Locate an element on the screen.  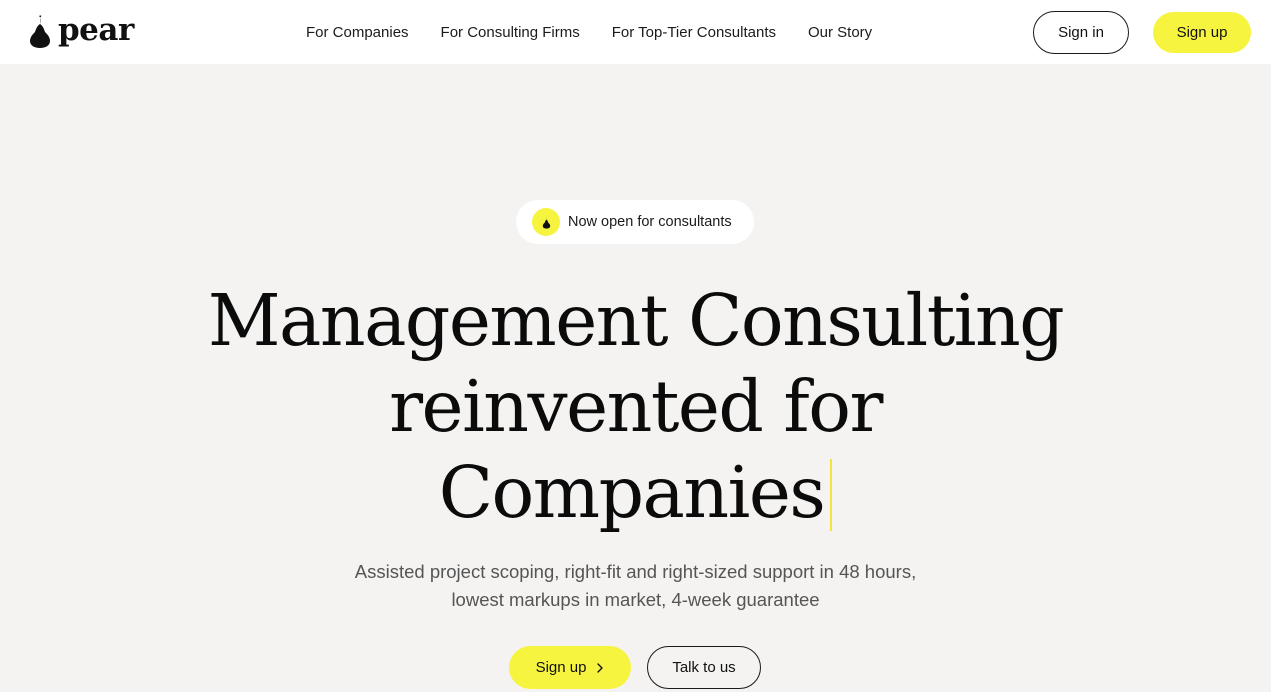
nav-item-for-top-tier-consultants: For Top-Tier Consultants is located at coordinates (694, 32).